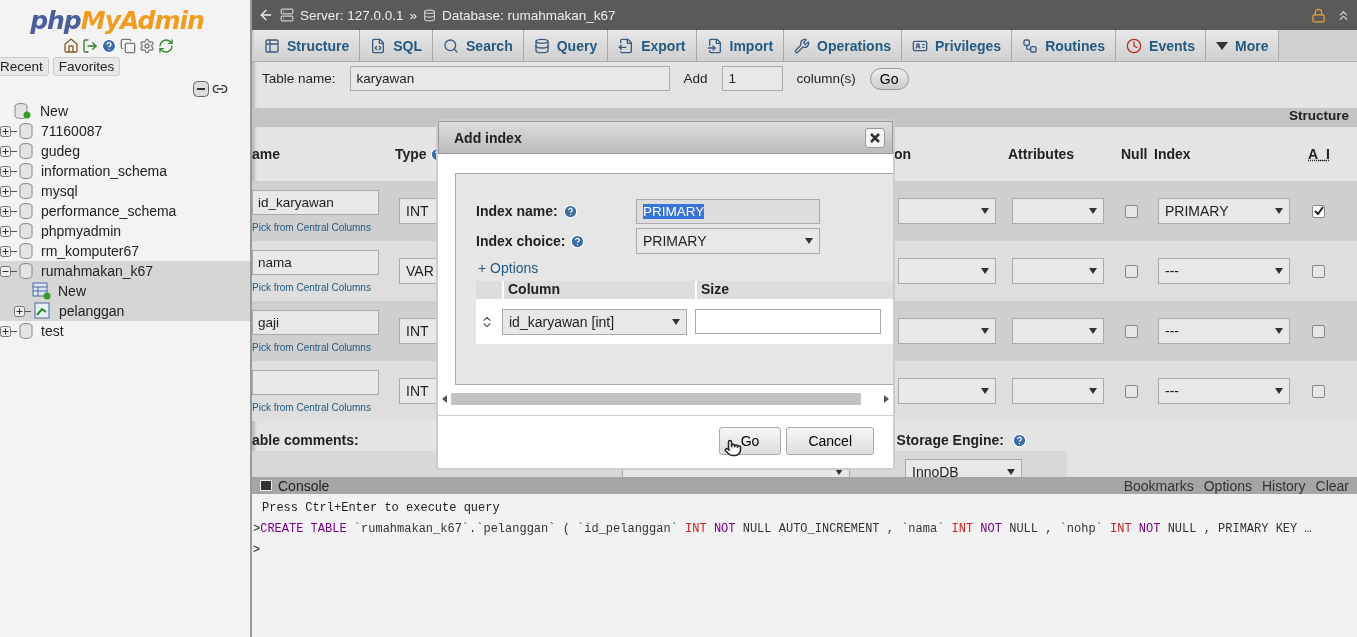 The height and width of the screenshot is (637, 1357). Describe the element at coordinates (444, 399) in the screenshot. I see `scroll-left-icon` at that location.